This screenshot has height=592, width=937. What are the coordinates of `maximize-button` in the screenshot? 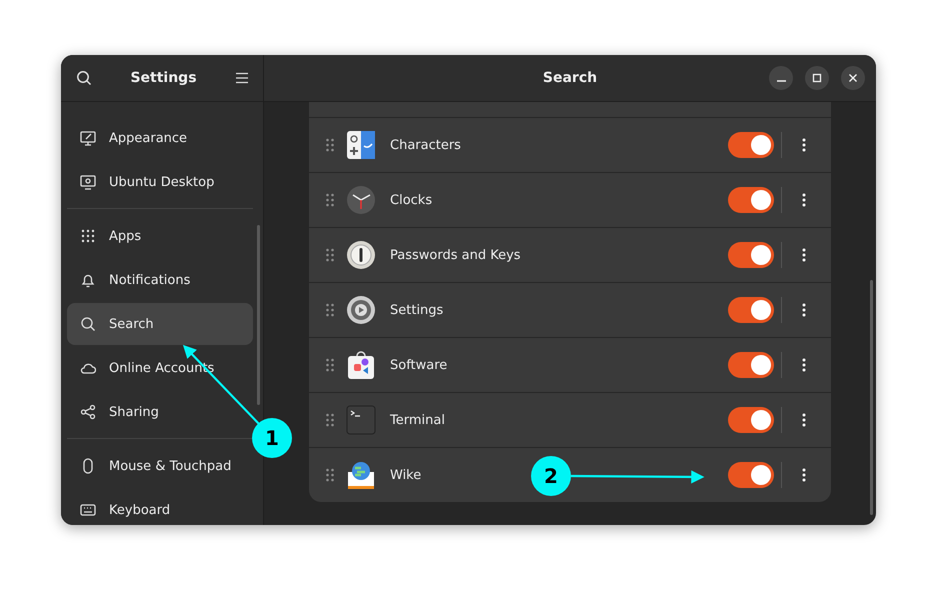 It's located at (817, 78).